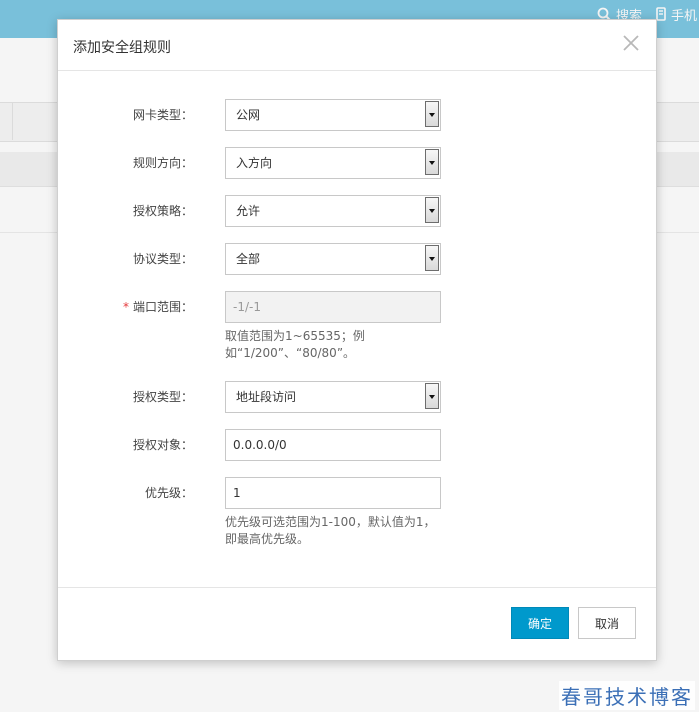 This screenshot has height=712, width=699. I want to click on policy-row: 授权策略： 允许, so click(357, 211).